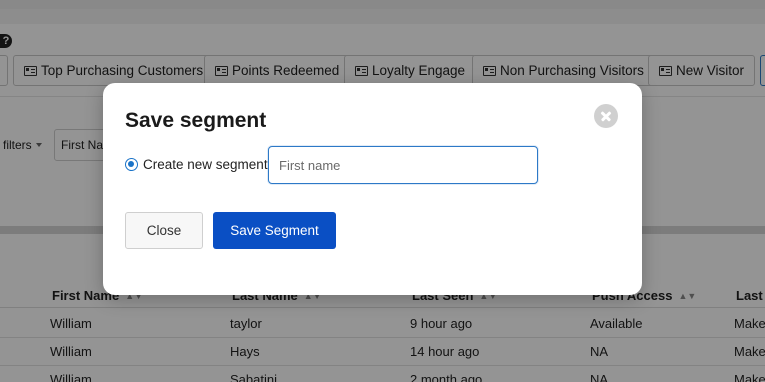 The image size is (765, 382). I want to click on segment-name-input, so click(403, 165).